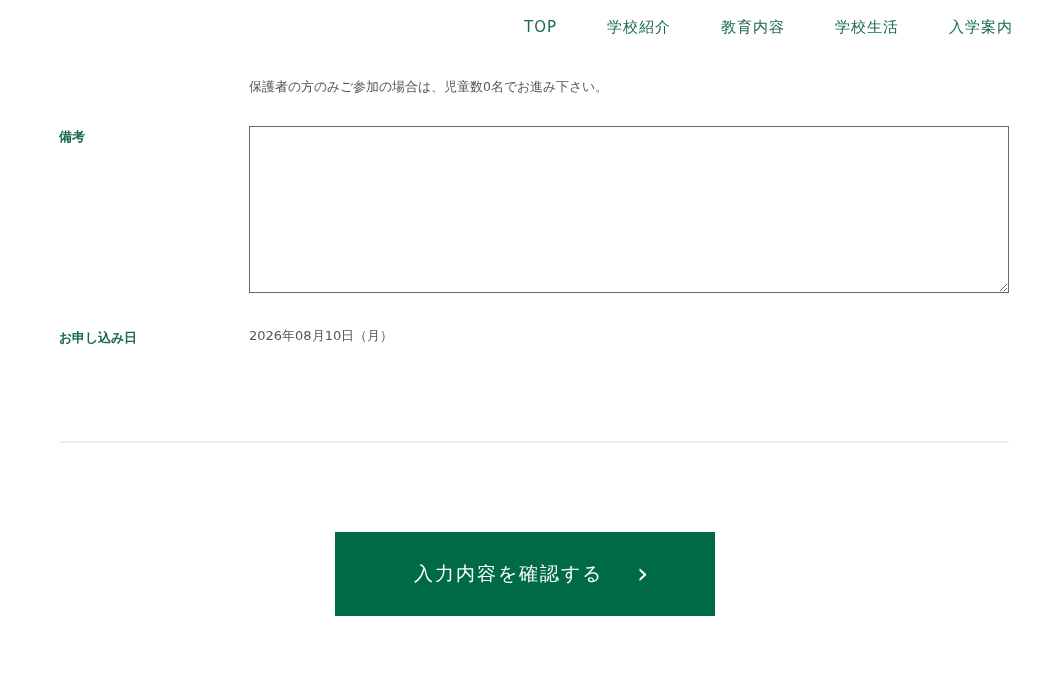  Describe the element at coordinates (525, 574) in the screenshot. I see `confirm-button: 入力内容を確認する ›` at that location.